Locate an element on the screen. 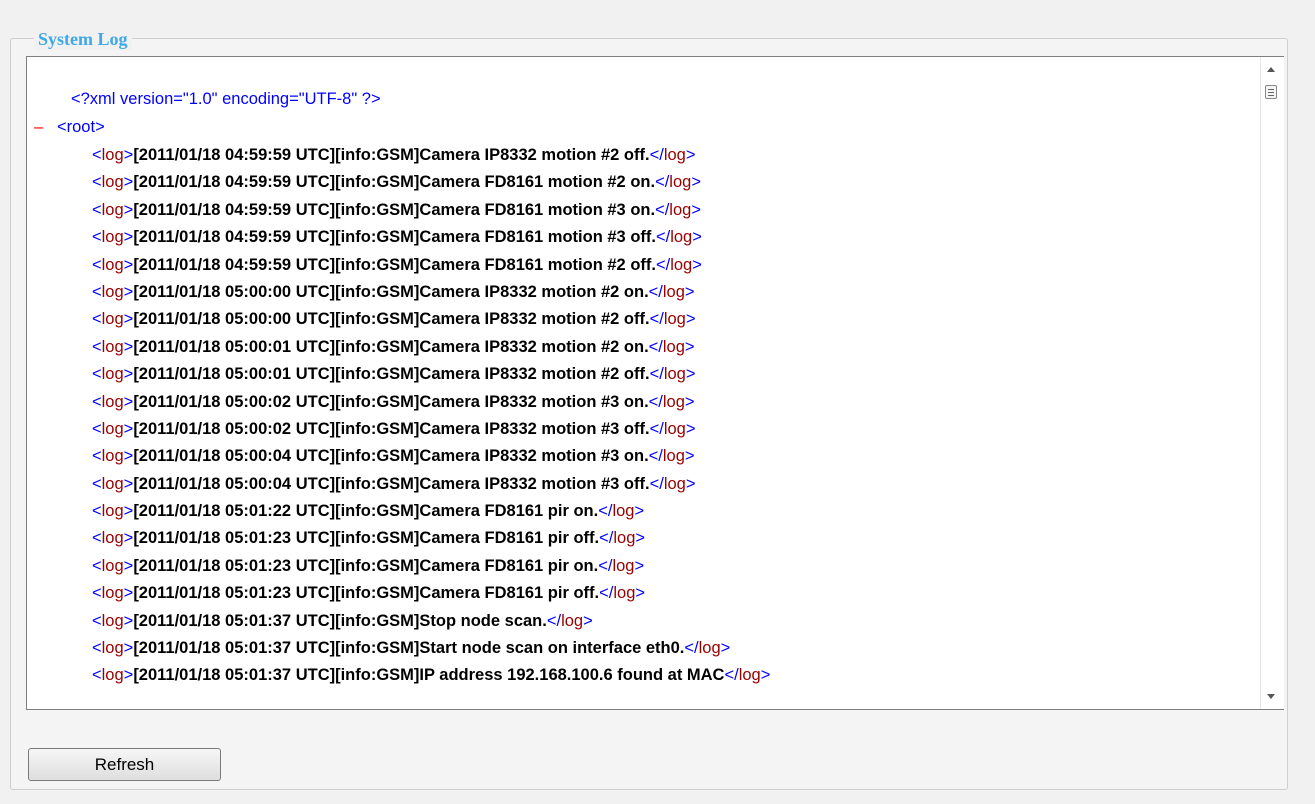 This screenshot has width=1315, height=804. log-scrollbar is located at coordinates (1272, 383).